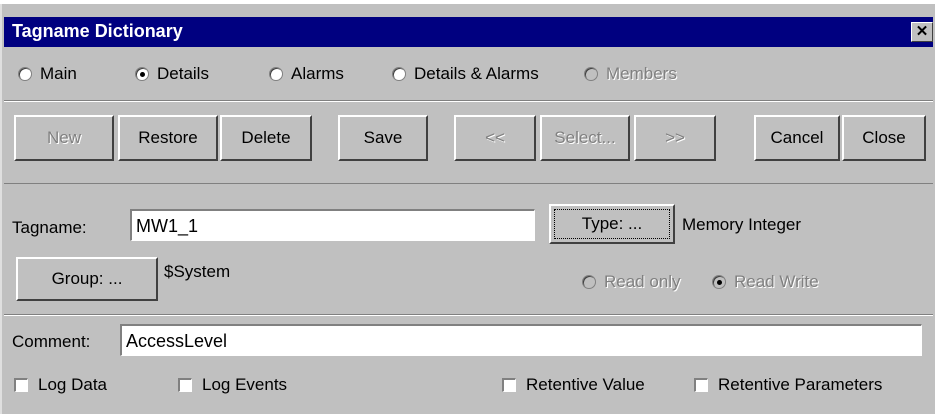 The height and width of the screenshot is (414, 935). I want to click on previous-button: <<, so click(495, 138).